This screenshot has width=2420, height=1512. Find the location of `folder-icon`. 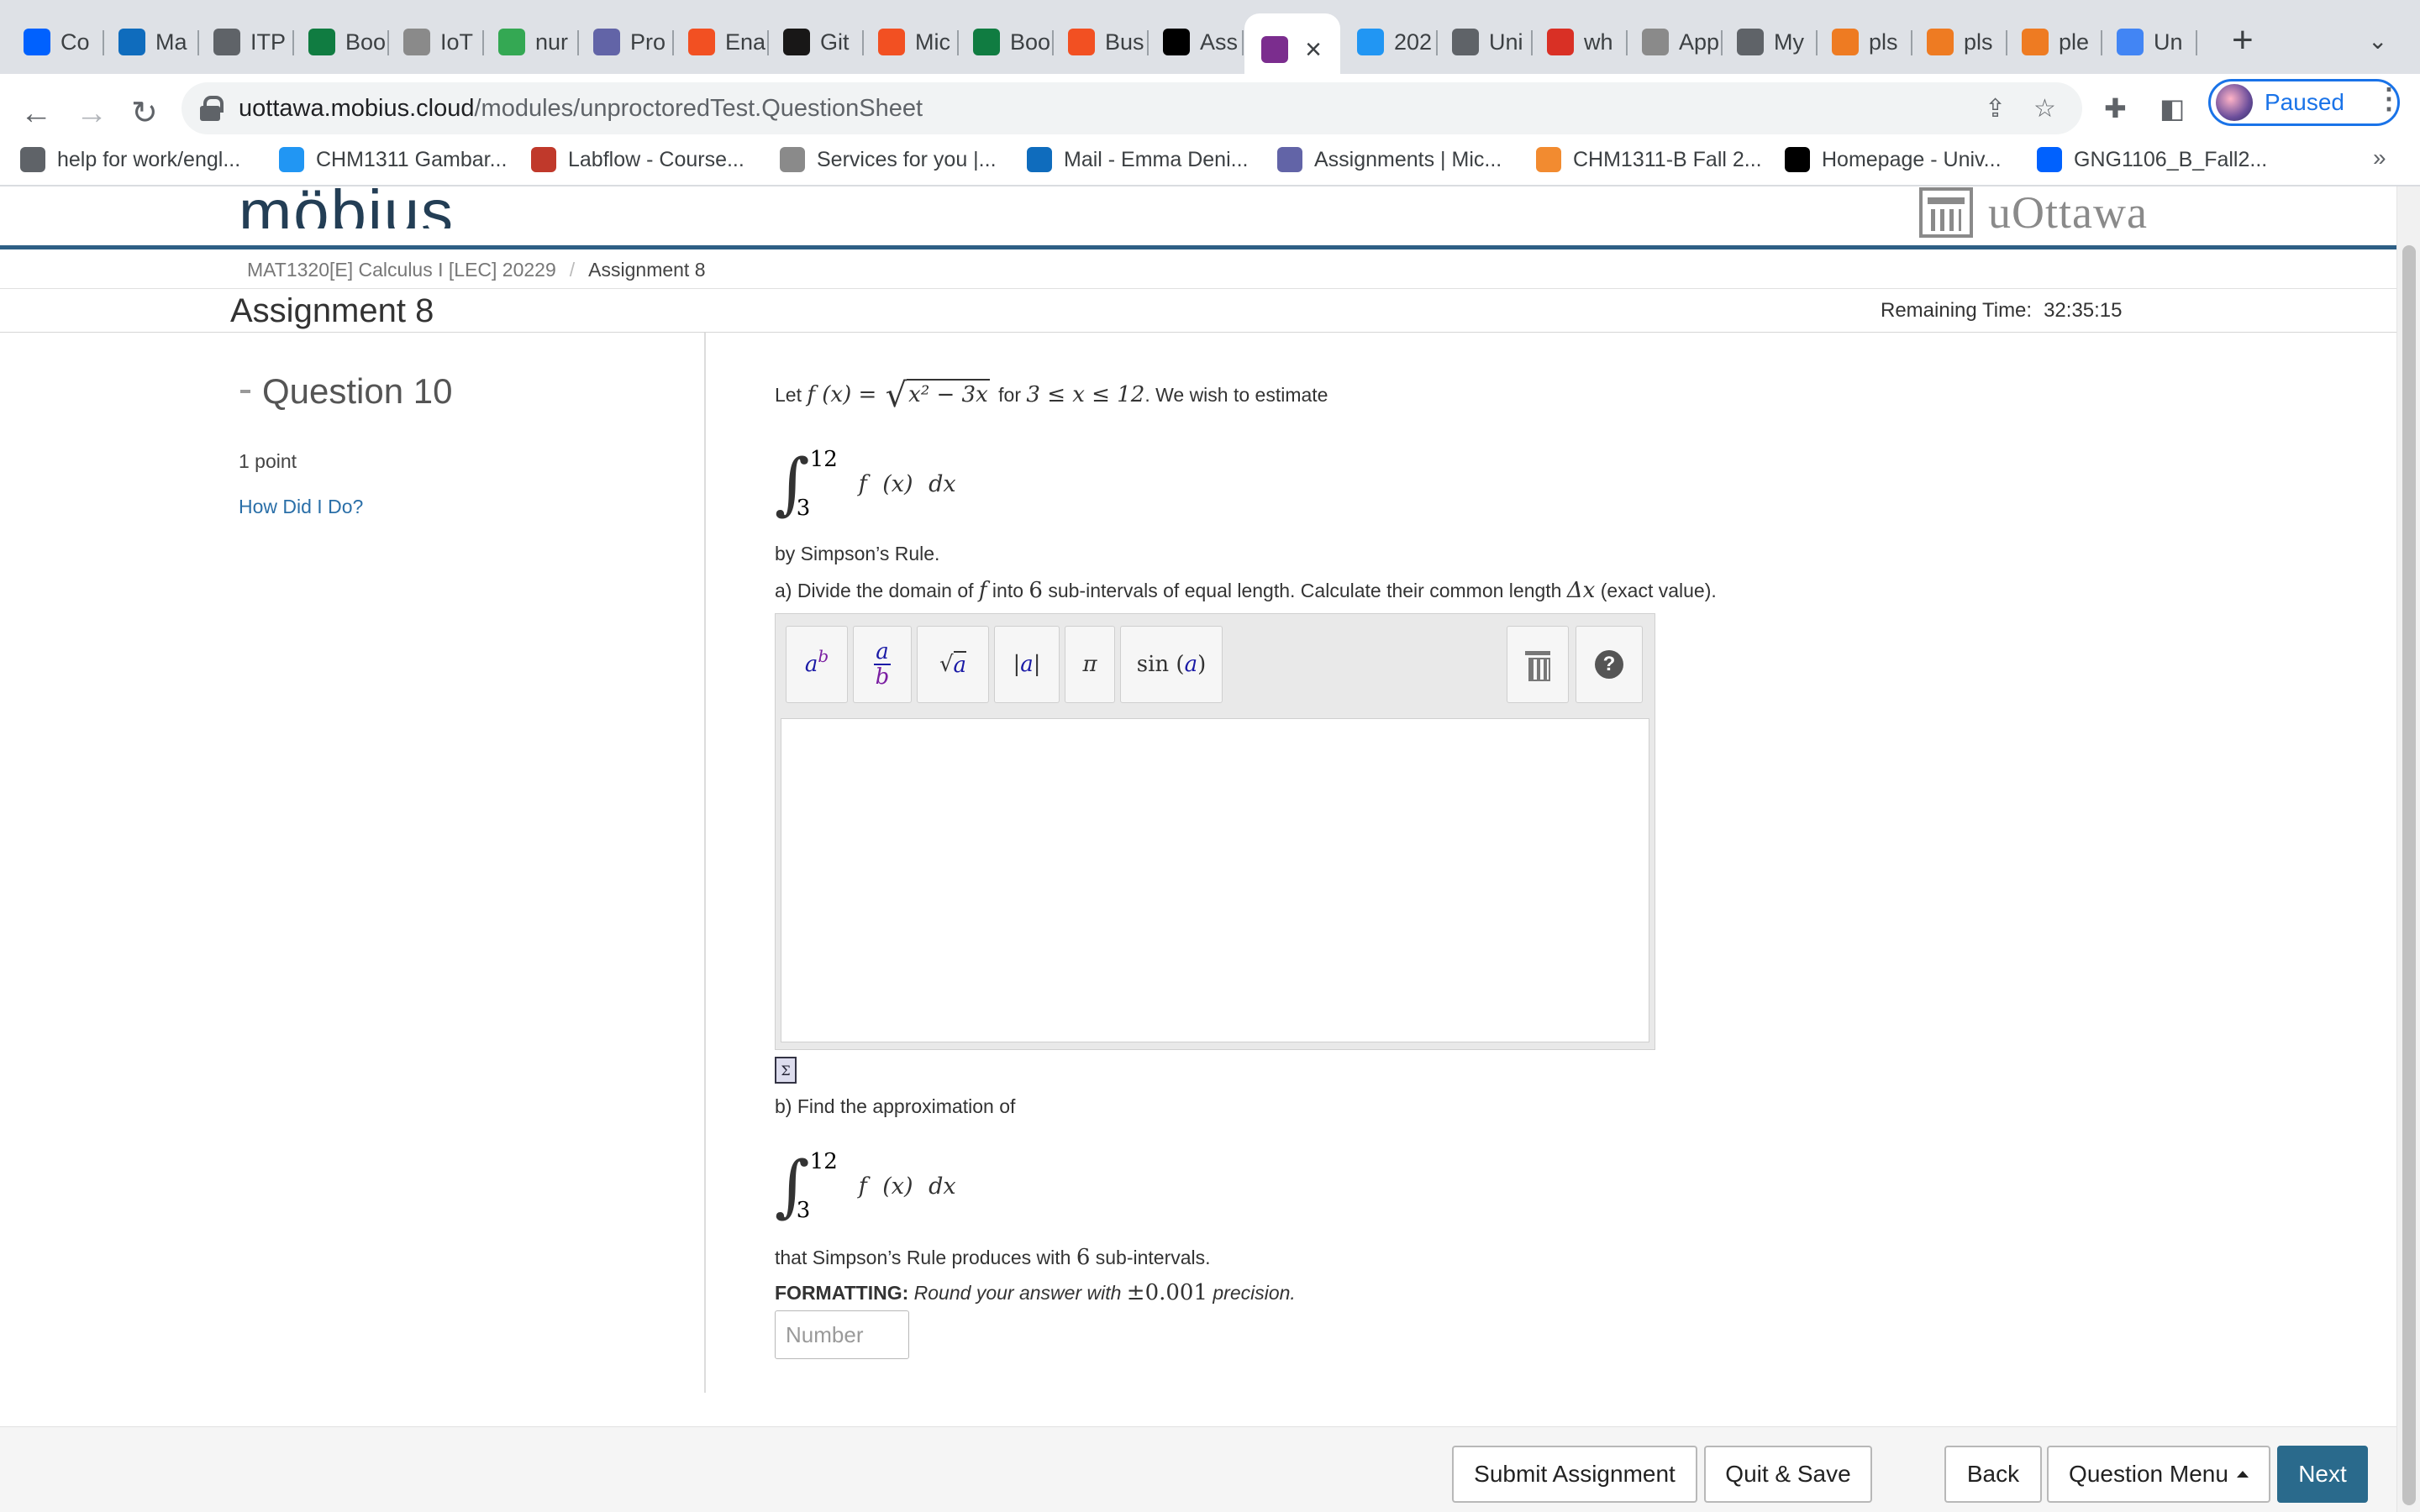

folder-icon is located at coordinates (33, 159).